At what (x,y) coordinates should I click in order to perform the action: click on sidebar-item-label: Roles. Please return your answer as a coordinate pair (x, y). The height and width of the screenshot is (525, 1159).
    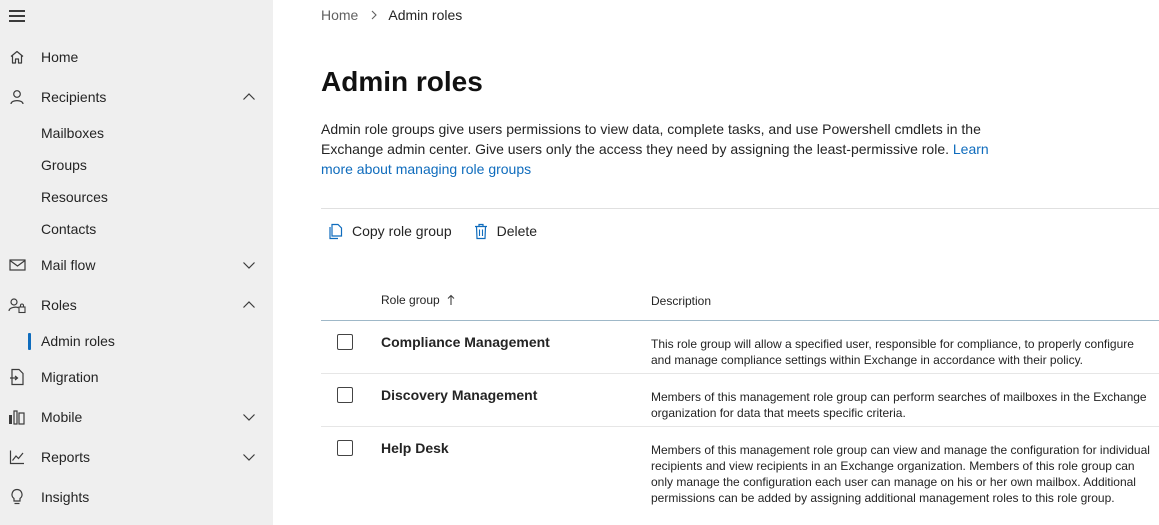
    Looking at the image, I should click on (59, 305).